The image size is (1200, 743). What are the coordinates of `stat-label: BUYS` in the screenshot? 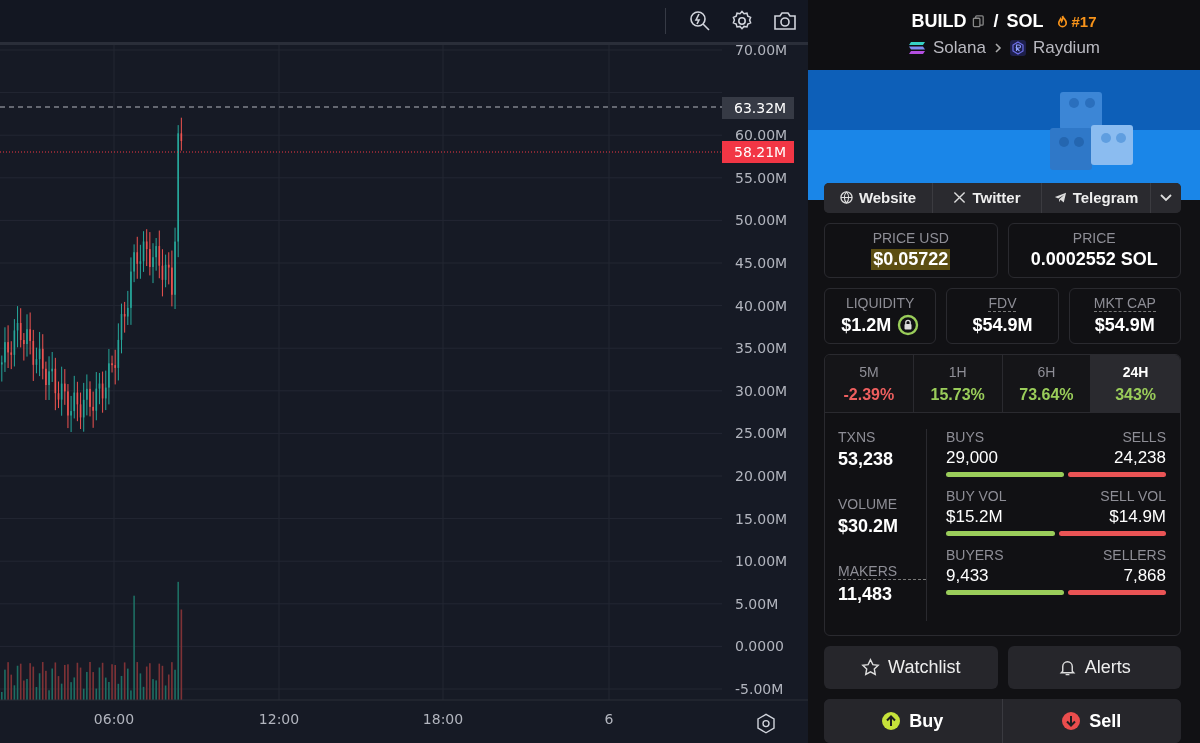 It's located at (966, 437).